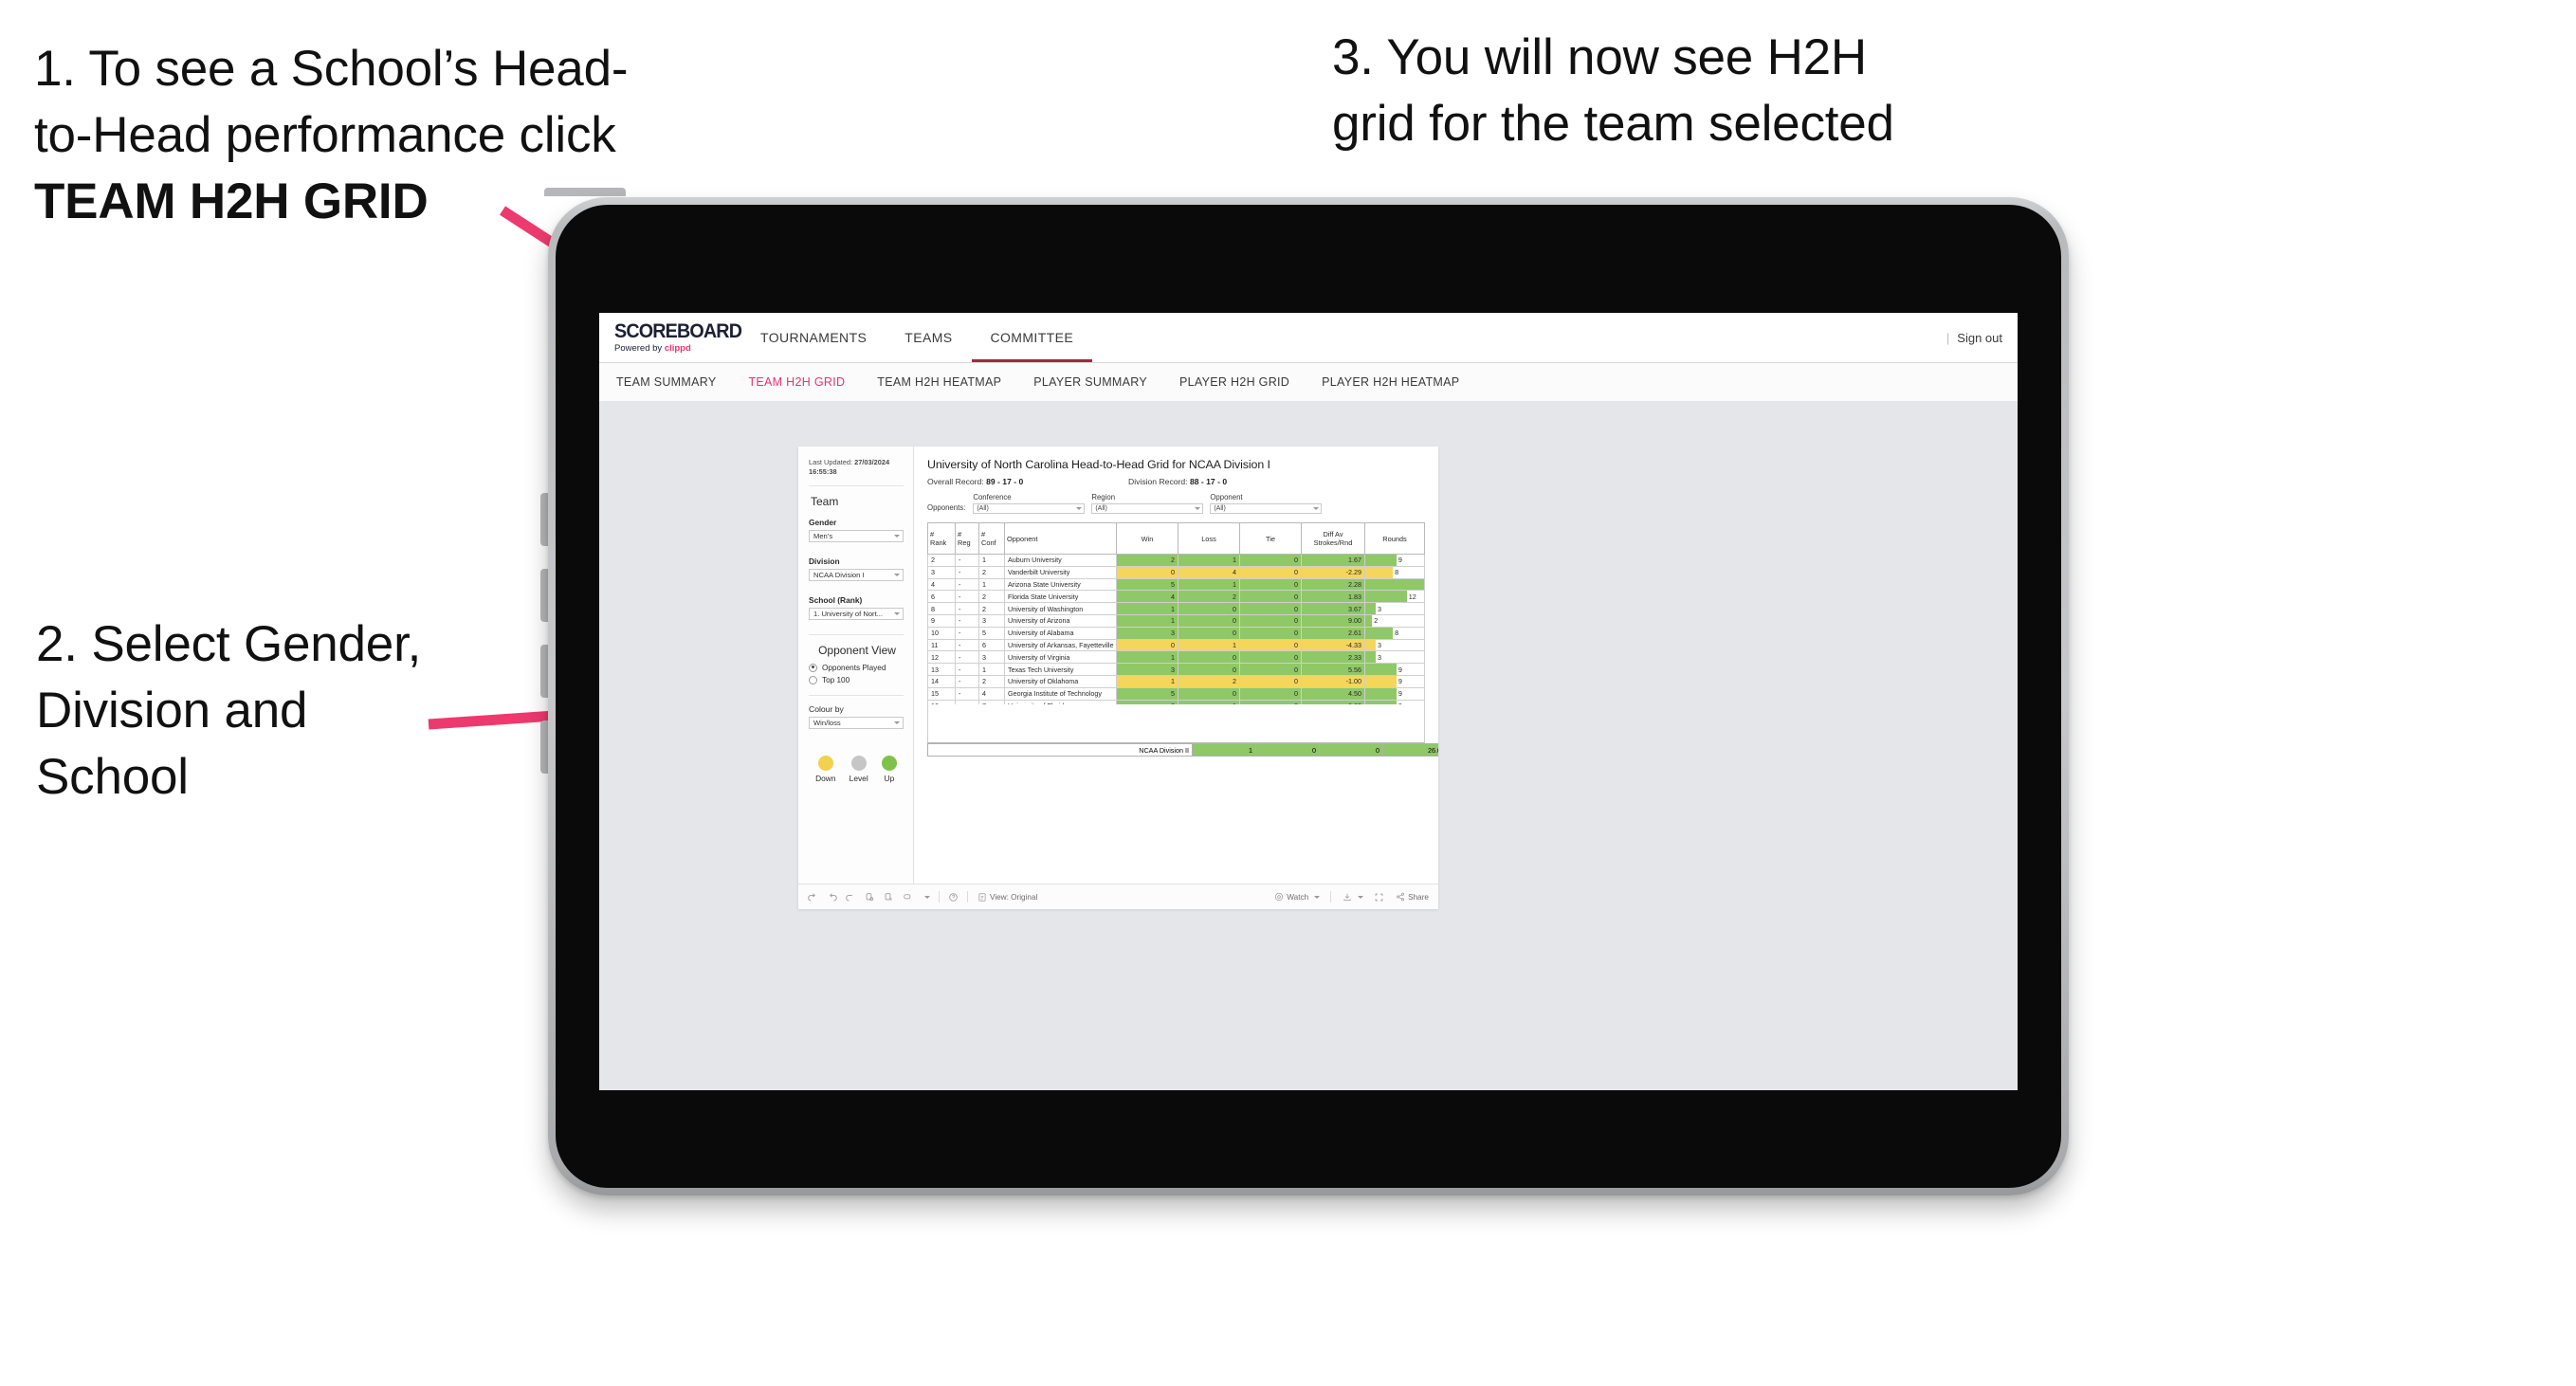 The width and height of the screenshot is (2576, 1386). What do you see at coordinates (585, 192) in the screenshot?
I see `tablet-power-button` at bounding box center [585, 192].